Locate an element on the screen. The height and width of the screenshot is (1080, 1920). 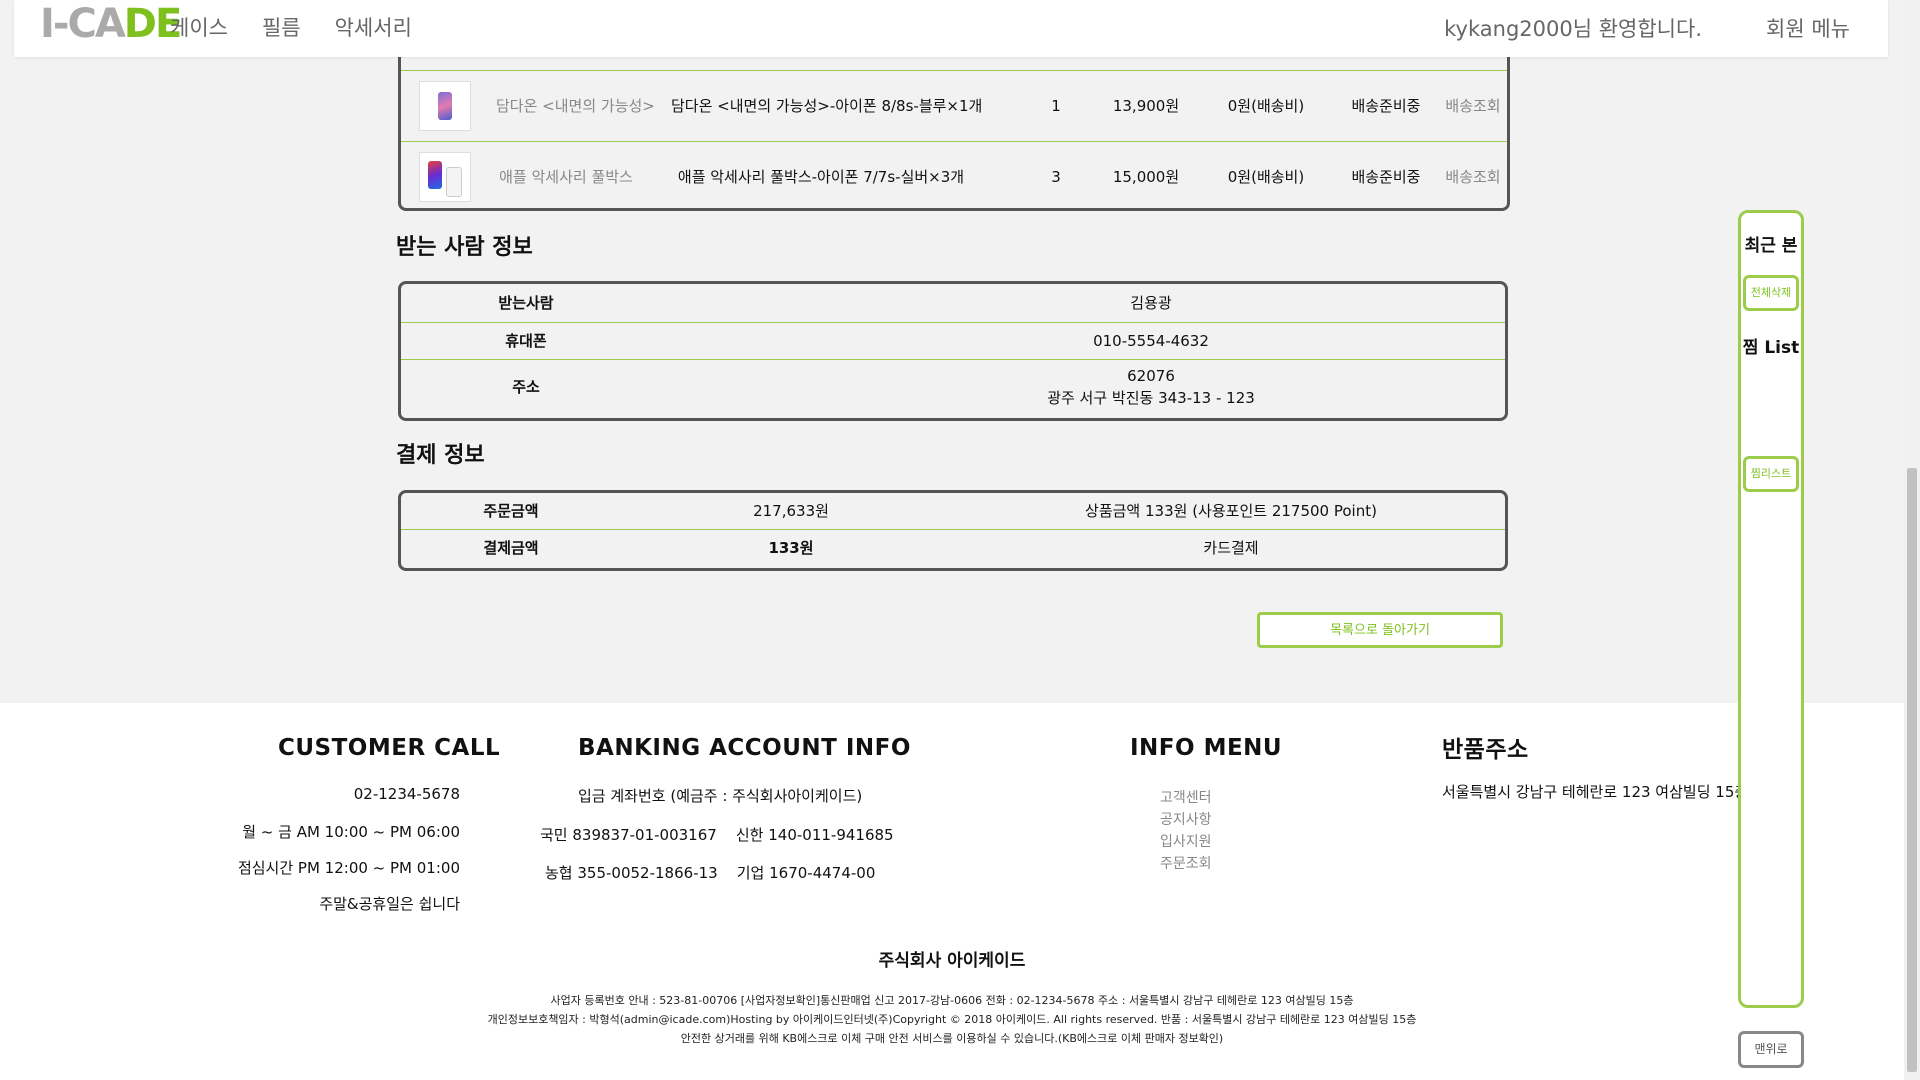
product-name: 애플 악세사리 풀박스 is located at coordinates (566, 177).